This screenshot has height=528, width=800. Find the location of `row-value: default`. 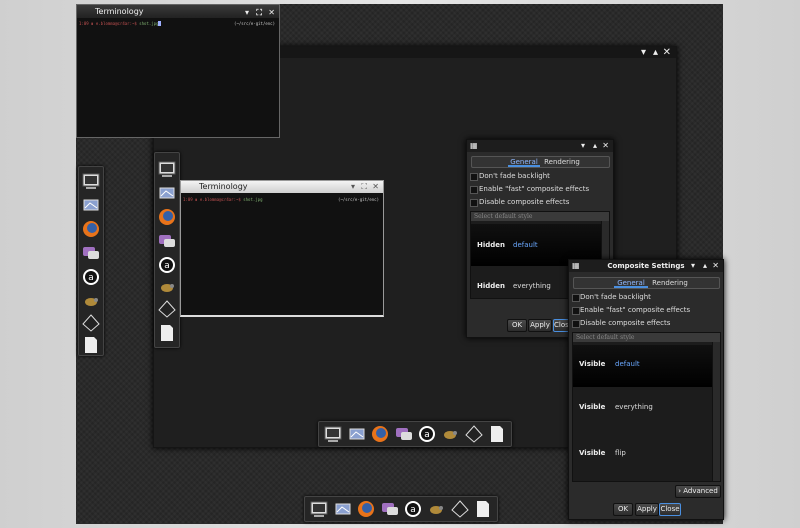

row-value: default is located at coordinates (525, 245).